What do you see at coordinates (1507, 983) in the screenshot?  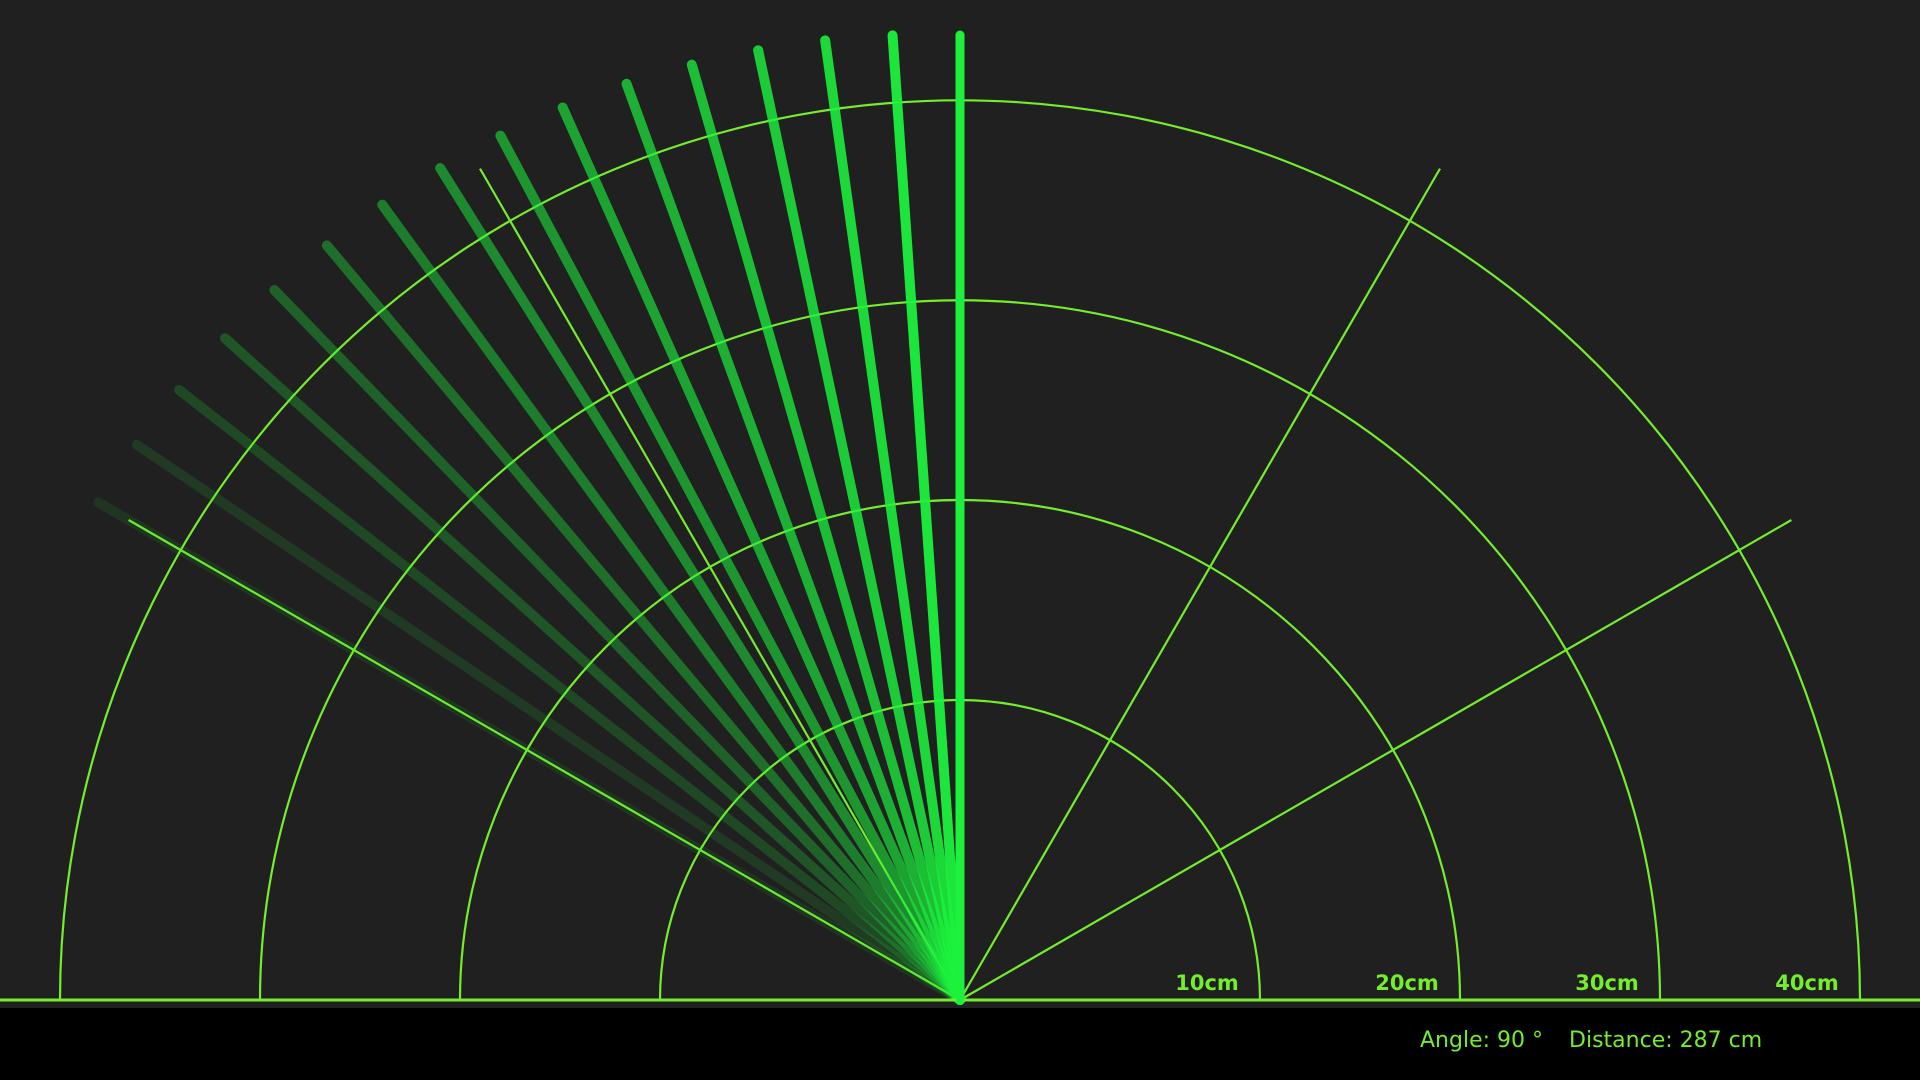 I see `range-labels: 10cm 20cm 30cm 40cm` at bounding box center [1507, 983].